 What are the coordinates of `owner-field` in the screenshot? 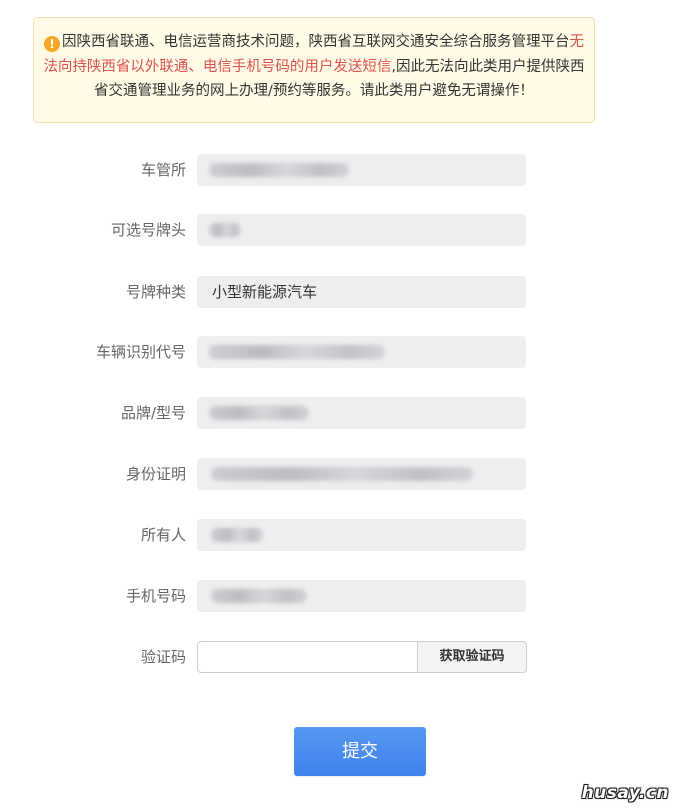 It's located at (361, 535).